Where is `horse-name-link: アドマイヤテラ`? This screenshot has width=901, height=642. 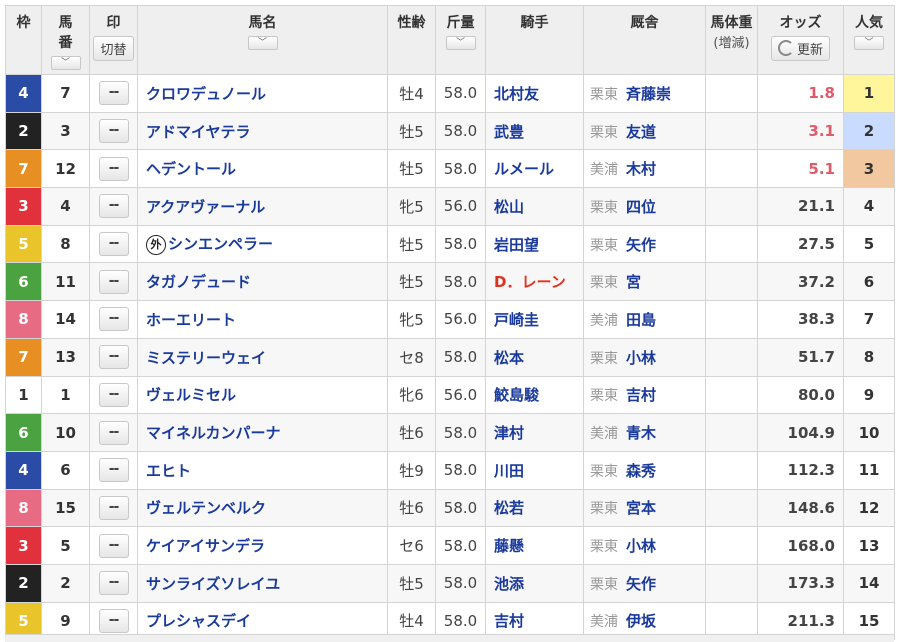
horse-name-link: アドマイヤテラ is located at coordinates (198, 132).